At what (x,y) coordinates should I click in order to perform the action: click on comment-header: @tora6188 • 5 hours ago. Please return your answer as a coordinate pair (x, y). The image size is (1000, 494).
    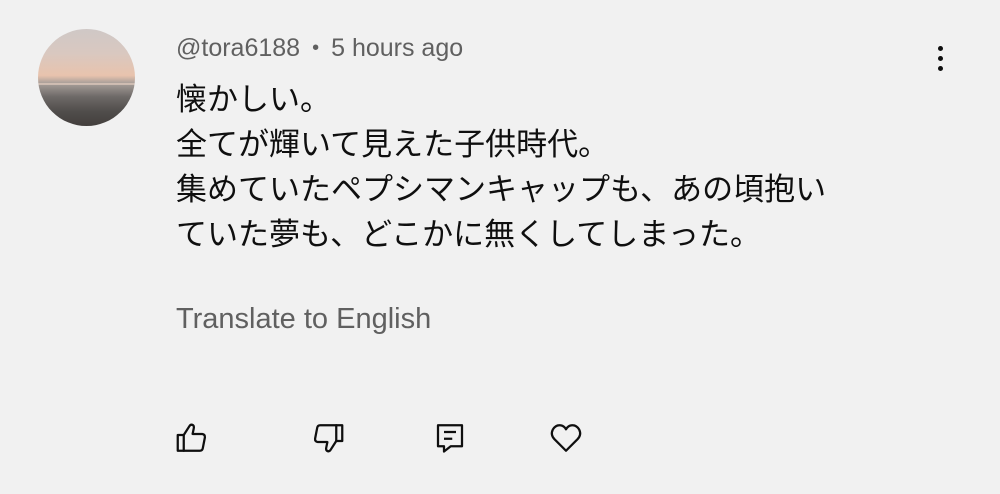
    Looking at the image, I should click on (319, 48).